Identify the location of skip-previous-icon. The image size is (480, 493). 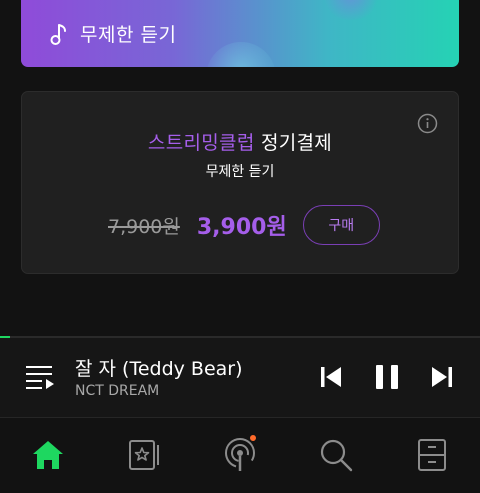
(331, 377).